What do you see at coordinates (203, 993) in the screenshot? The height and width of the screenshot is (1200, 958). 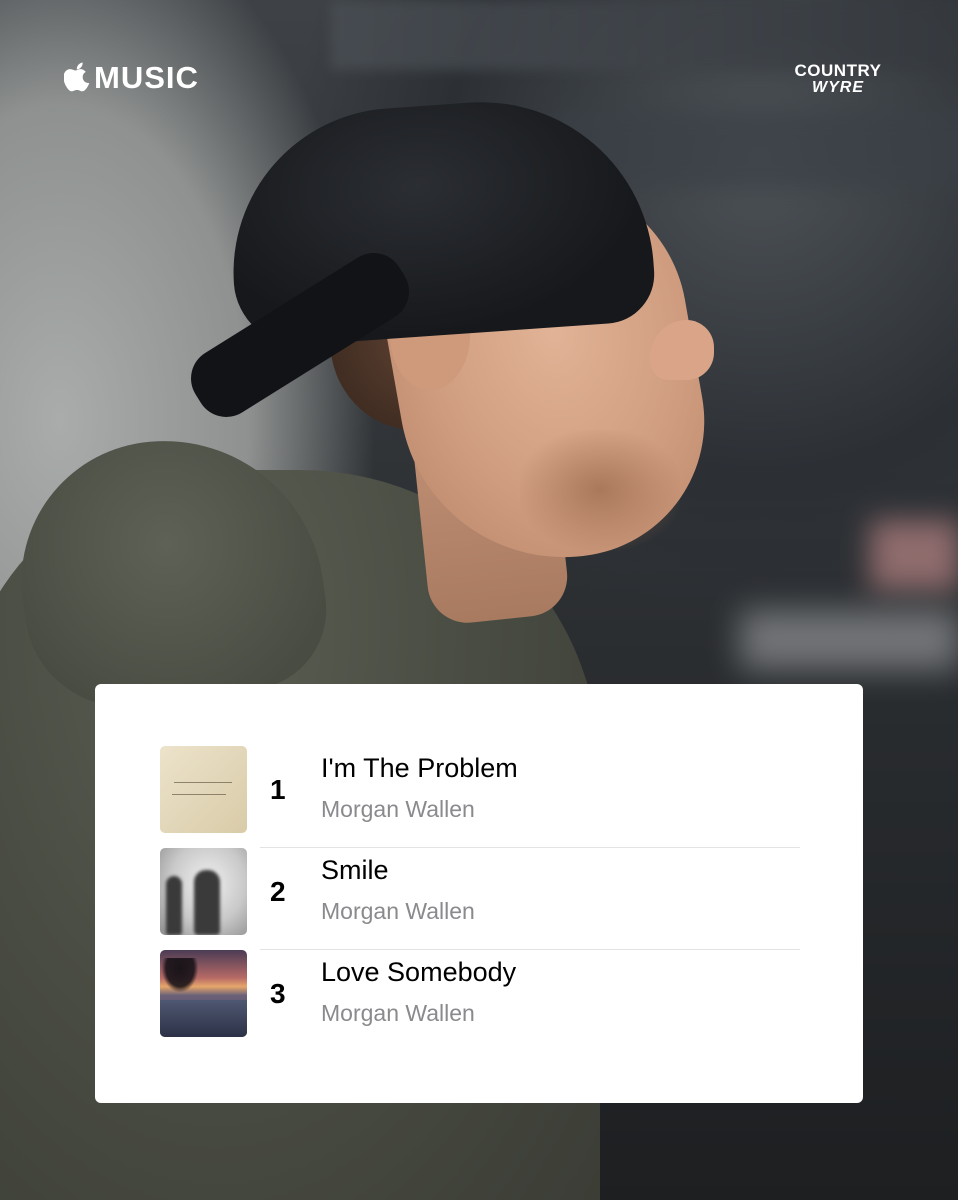 I see `album-art-love-somebody` at bounding box center [203, 993].